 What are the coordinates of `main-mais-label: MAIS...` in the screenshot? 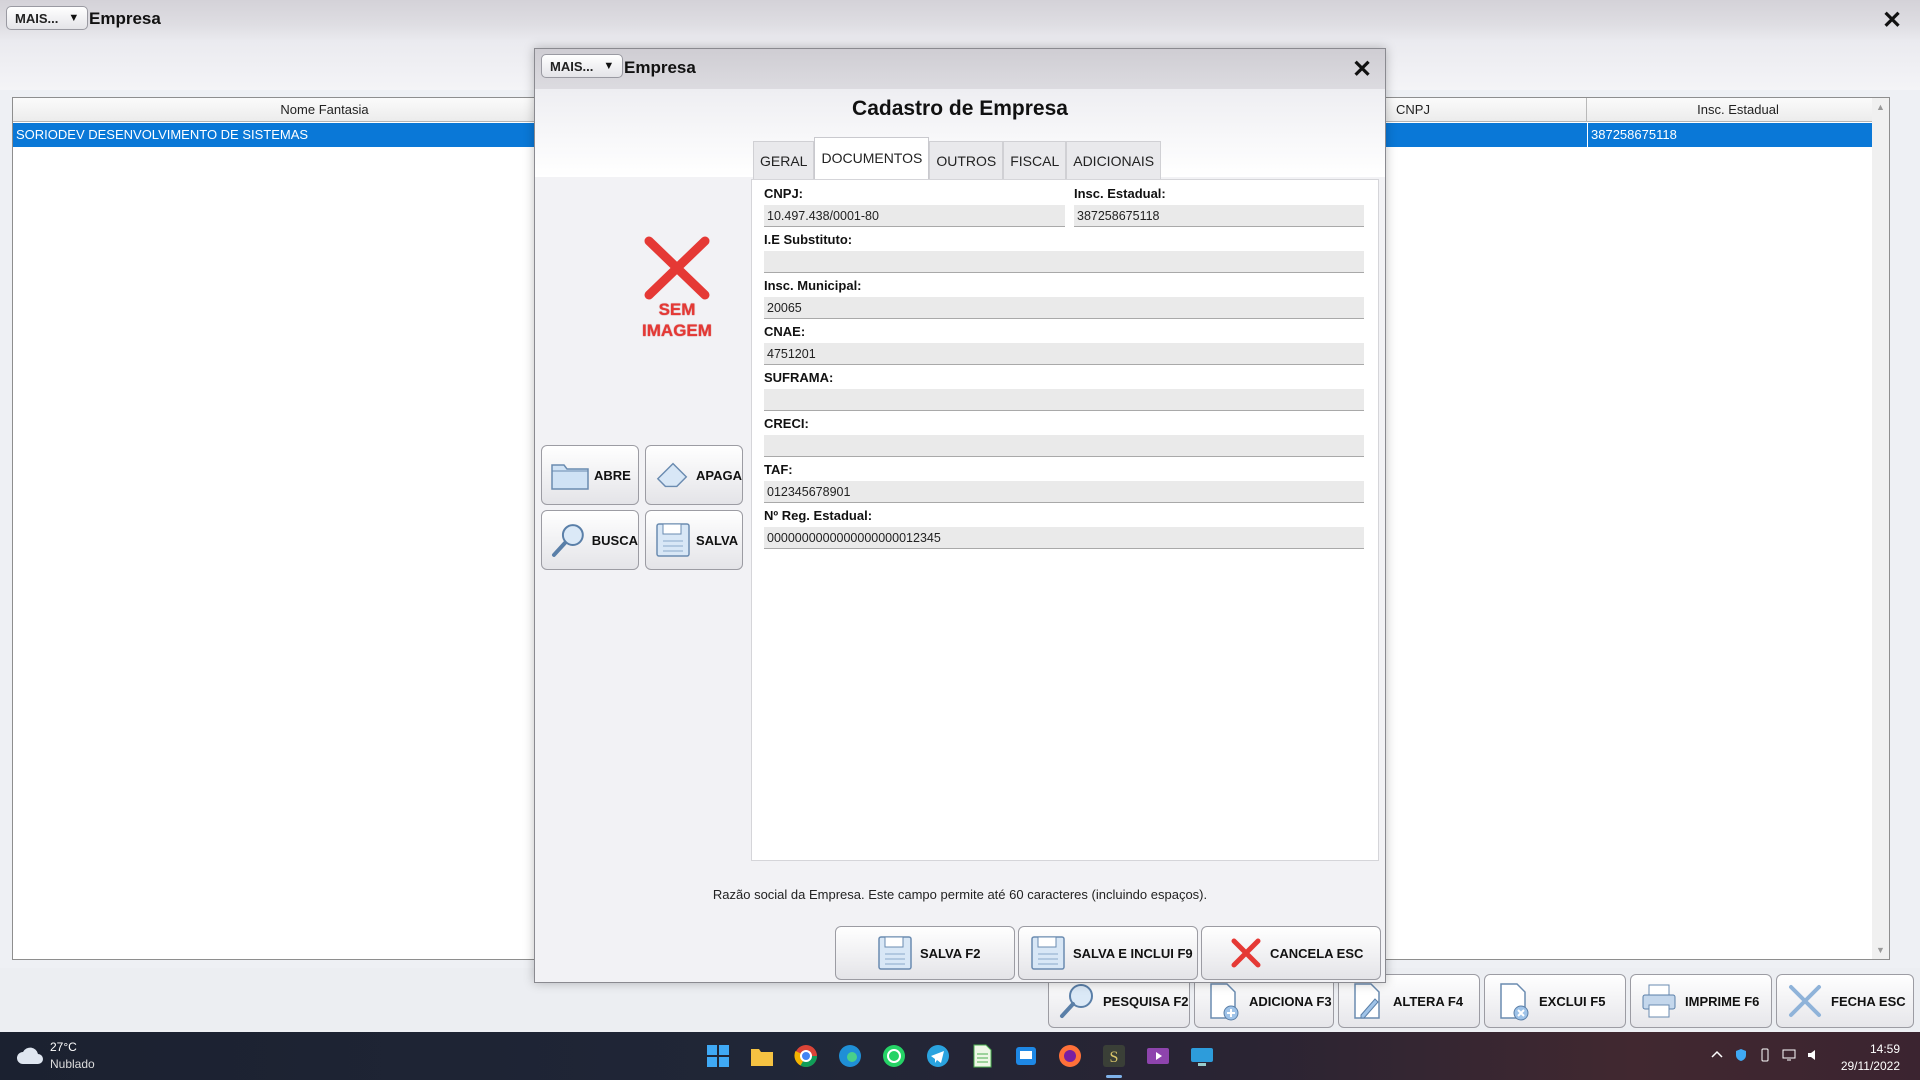 It's located at (37, 18).